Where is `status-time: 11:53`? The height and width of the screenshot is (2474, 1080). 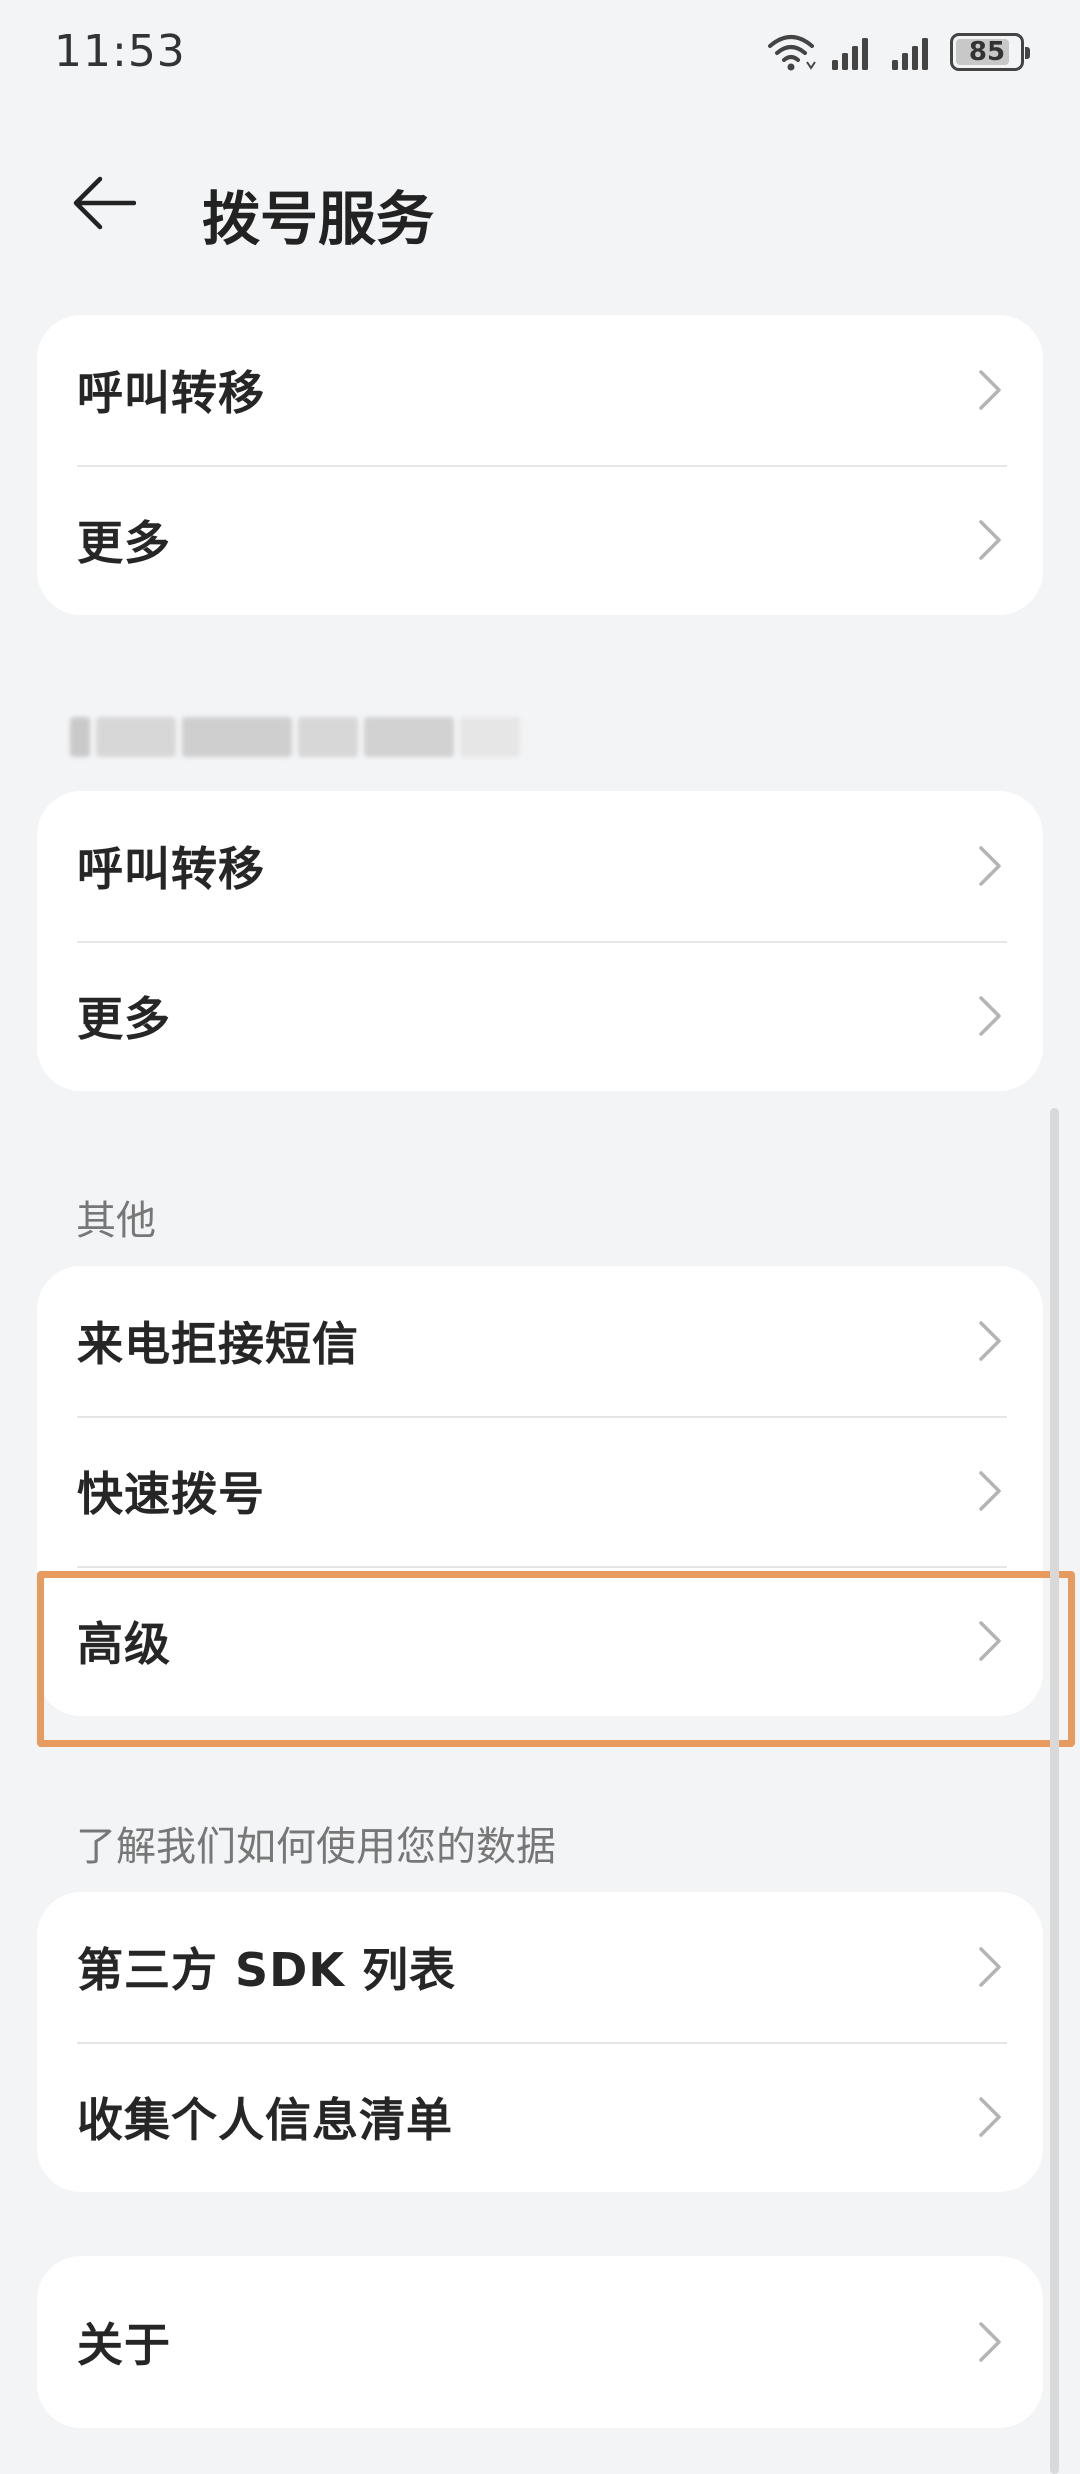 status-time: 11:53 is located at coordinates (120, 51).